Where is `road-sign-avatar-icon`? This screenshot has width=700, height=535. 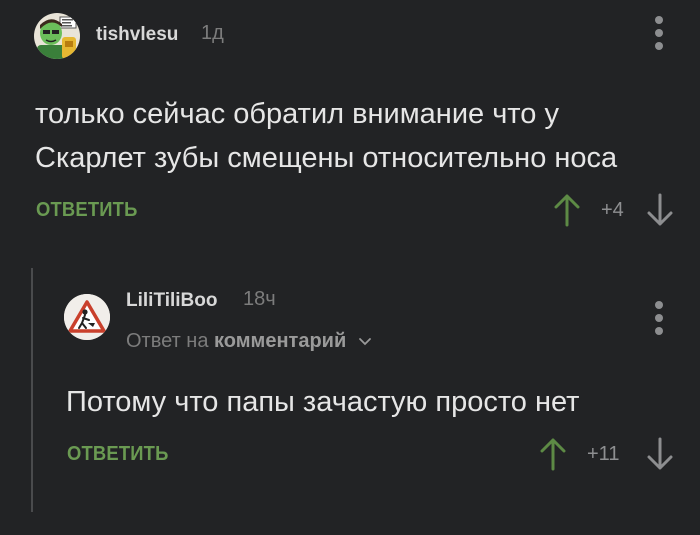
road-sign-avatar-icon is located at coordinates (87, 317).